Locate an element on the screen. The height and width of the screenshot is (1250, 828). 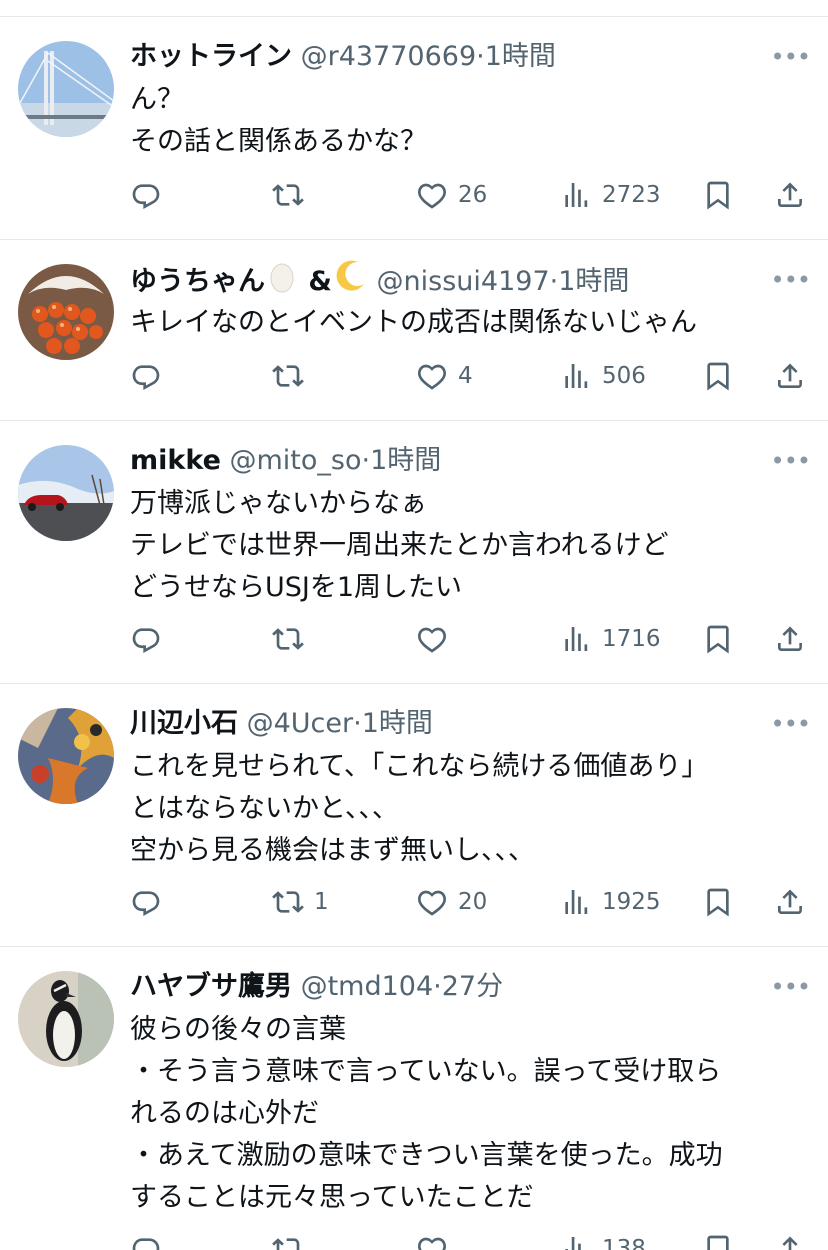
action-bar: 26 2723 is located at coordinates (470, 195).